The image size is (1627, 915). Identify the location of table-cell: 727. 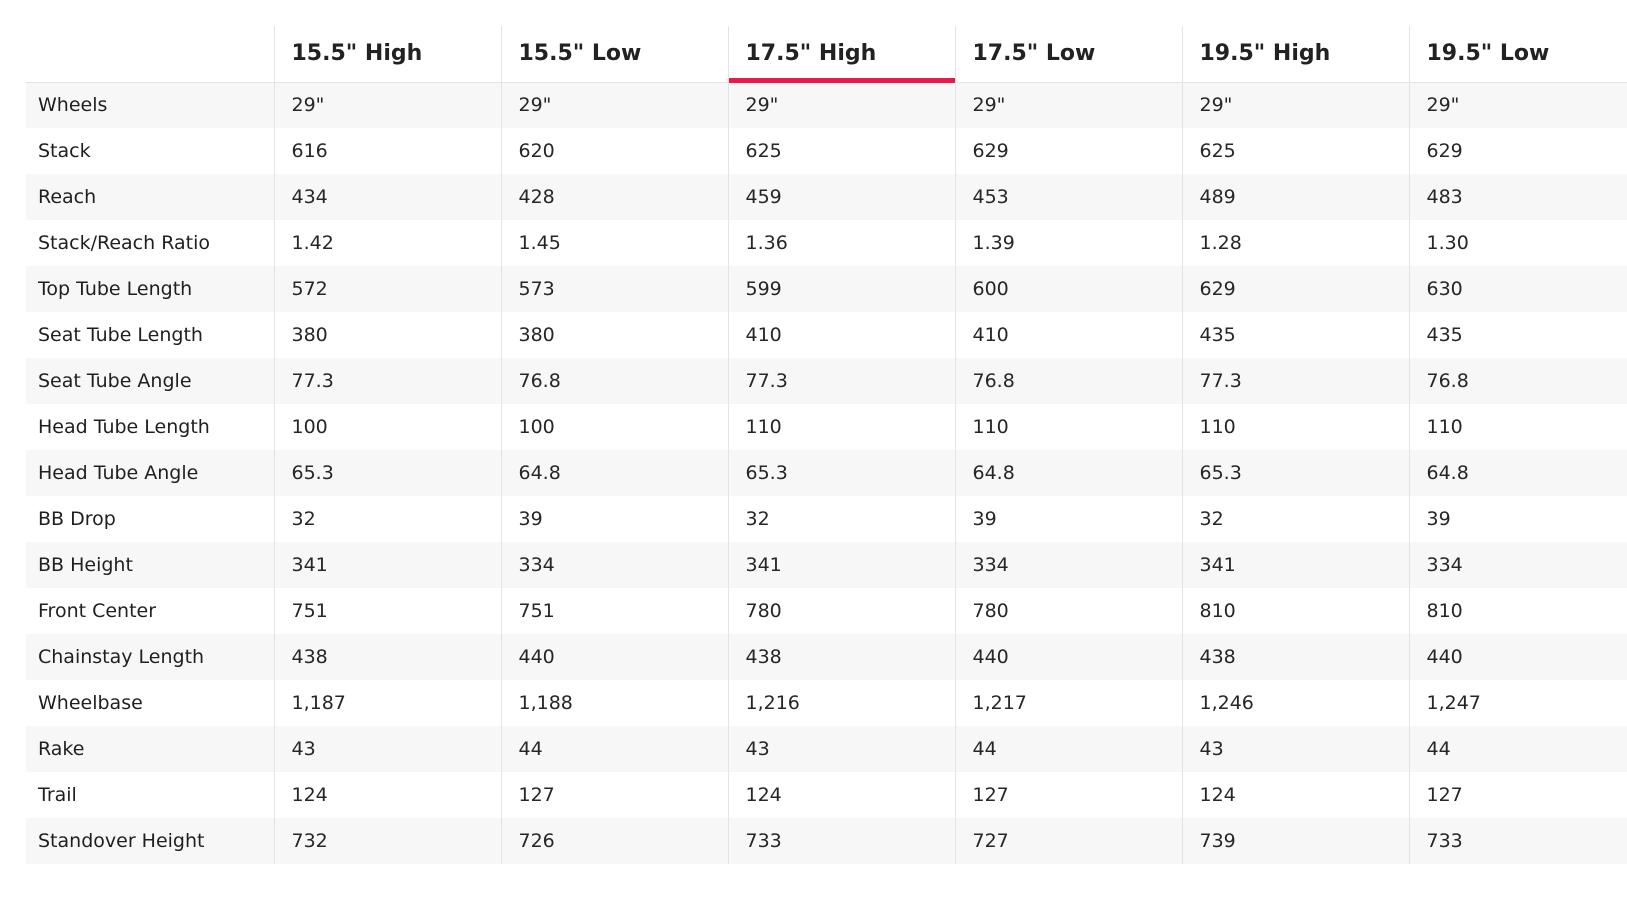
(1068, 841).